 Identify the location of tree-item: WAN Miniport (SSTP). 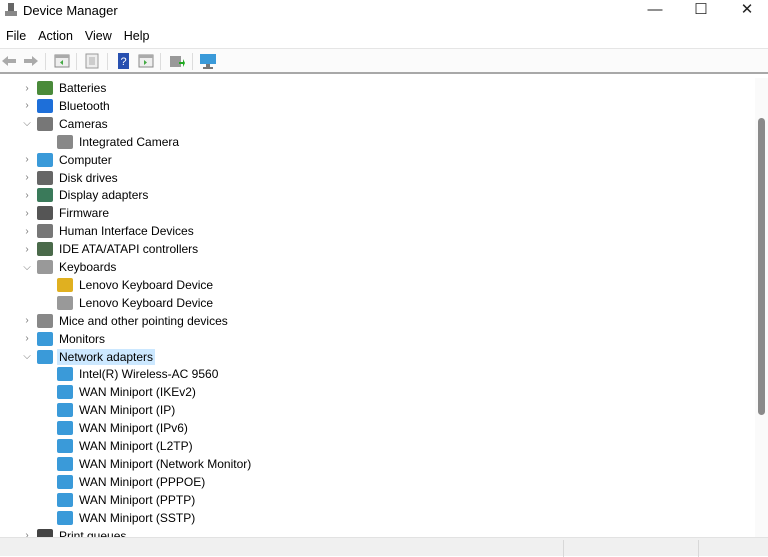
(127, 518).